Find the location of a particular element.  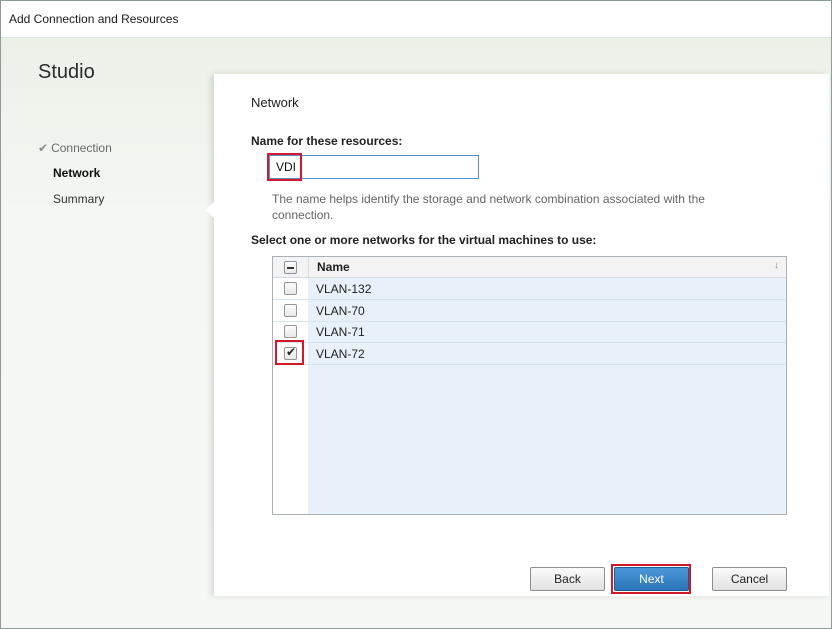

row-name: VLAN-71 is located at coordinates (340, 332).